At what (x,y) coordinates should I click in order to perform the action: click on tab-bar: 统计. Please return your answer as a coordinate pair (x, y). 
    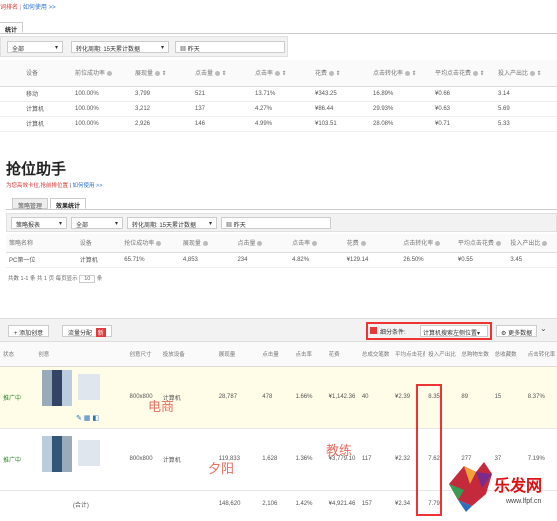
    Looking at the image, I should click on (278, 24).